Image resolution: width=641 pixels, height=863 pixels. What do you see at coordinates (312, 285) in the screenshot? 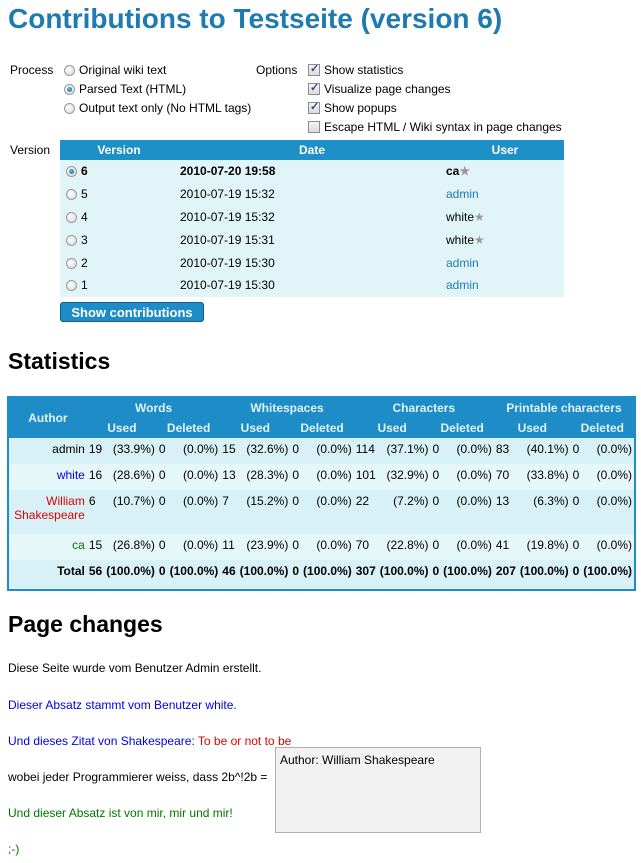
I see `version-row: 1 2010-07-19 15:30 admin` at bounding box center [312, 285].